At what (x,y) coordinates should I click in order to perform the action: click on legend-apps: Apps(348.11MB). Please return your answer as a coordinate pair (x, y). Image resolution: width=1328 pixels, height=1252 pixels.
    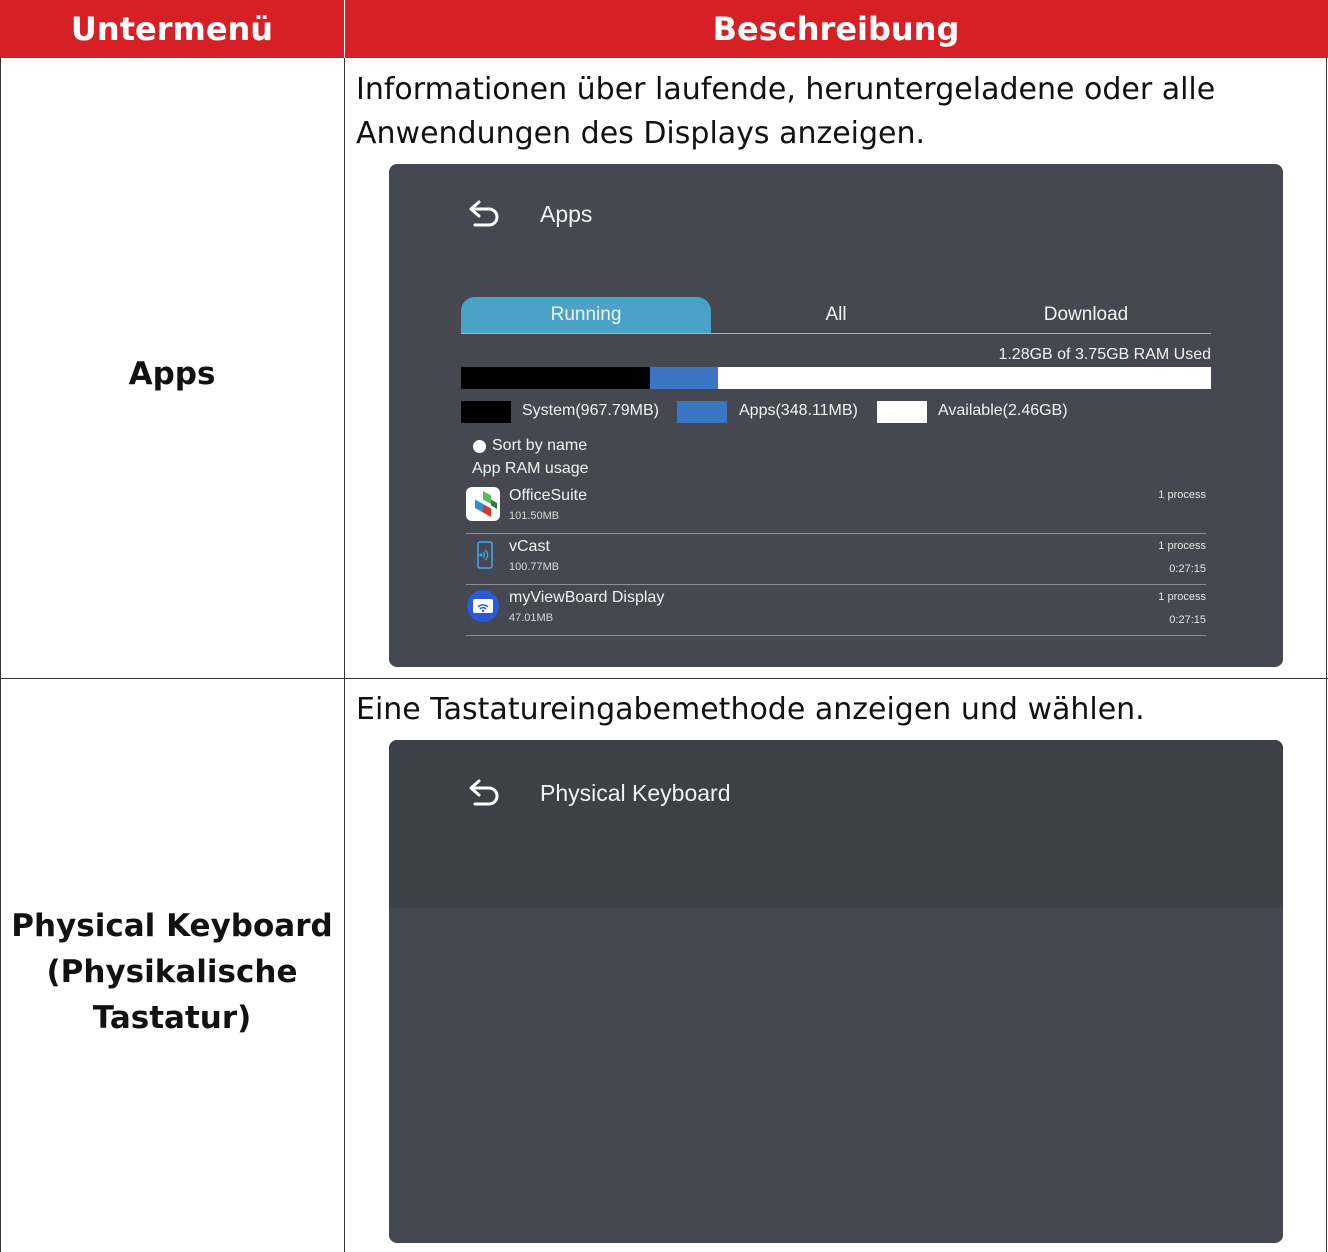
    Looking at the image, I should click on (798, 410).